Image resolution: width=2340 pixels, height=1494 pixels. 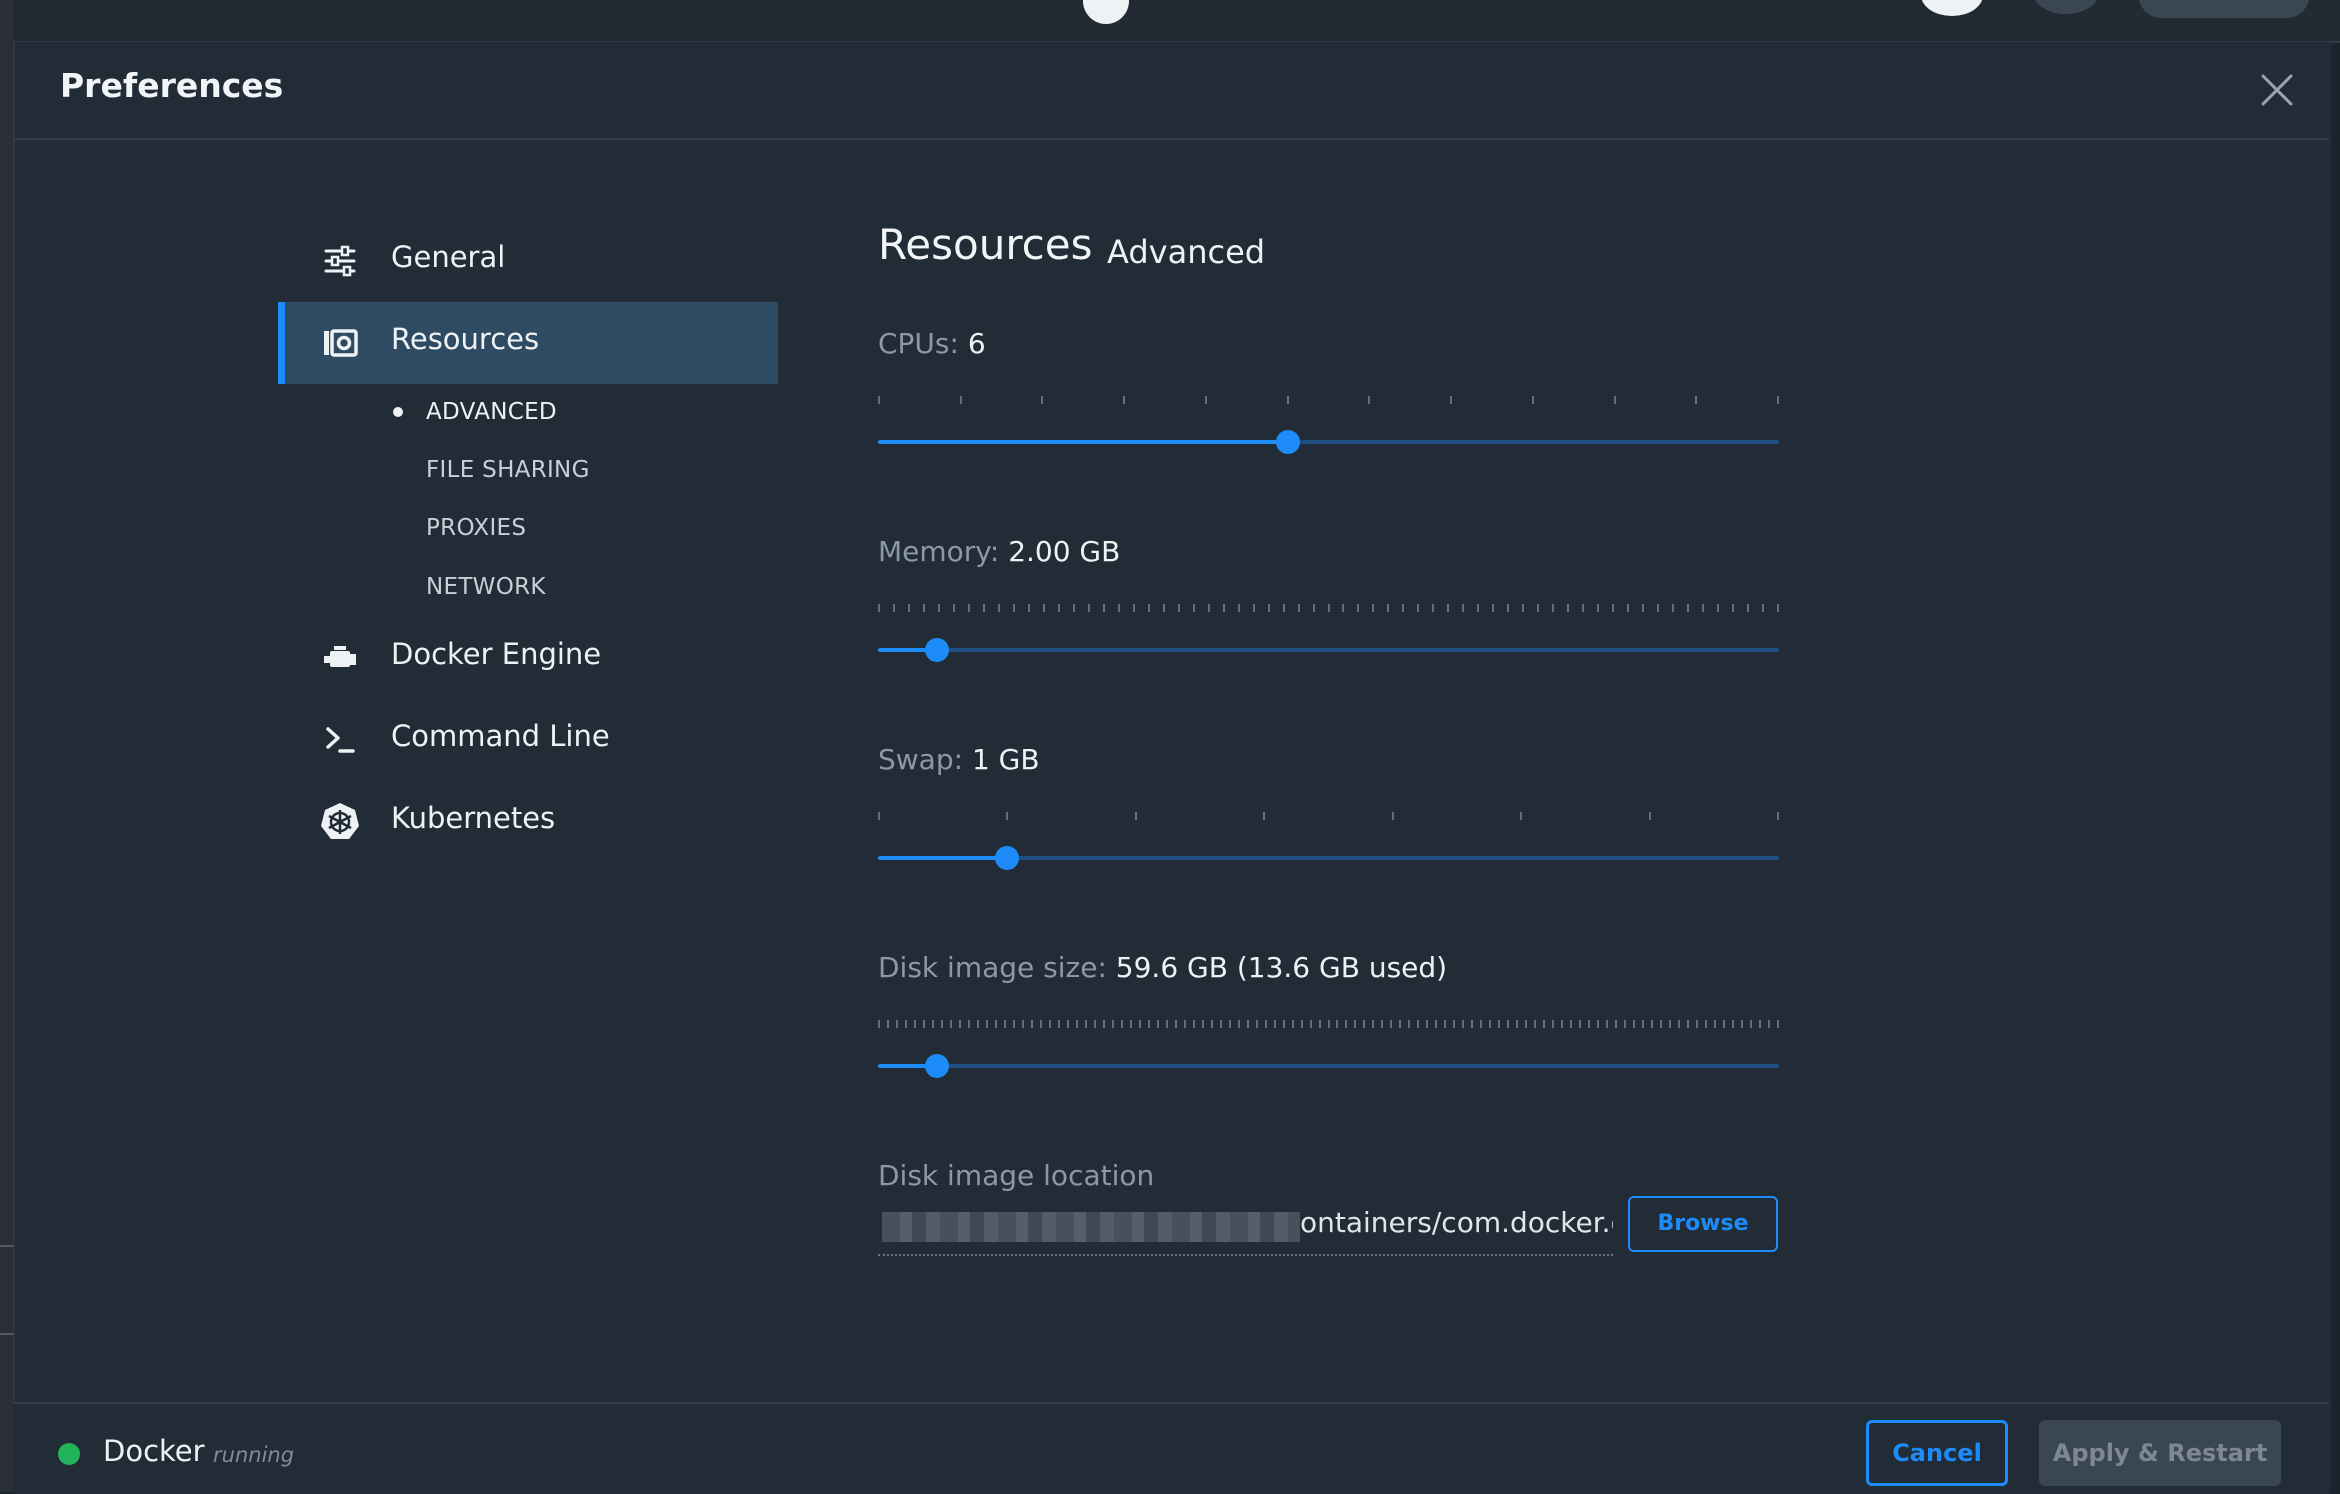 I want to click on disk-size-value: 59.6 GB (13.6 GB used), so click(x=1281, y=967).